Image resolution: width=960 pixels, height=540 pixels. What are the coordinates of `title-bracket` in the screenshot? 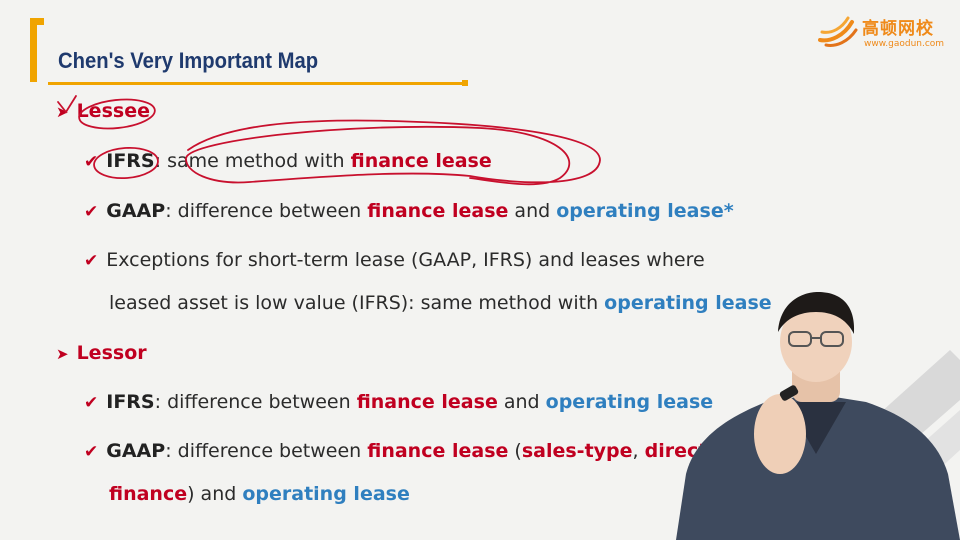 It's located at (37, 50).